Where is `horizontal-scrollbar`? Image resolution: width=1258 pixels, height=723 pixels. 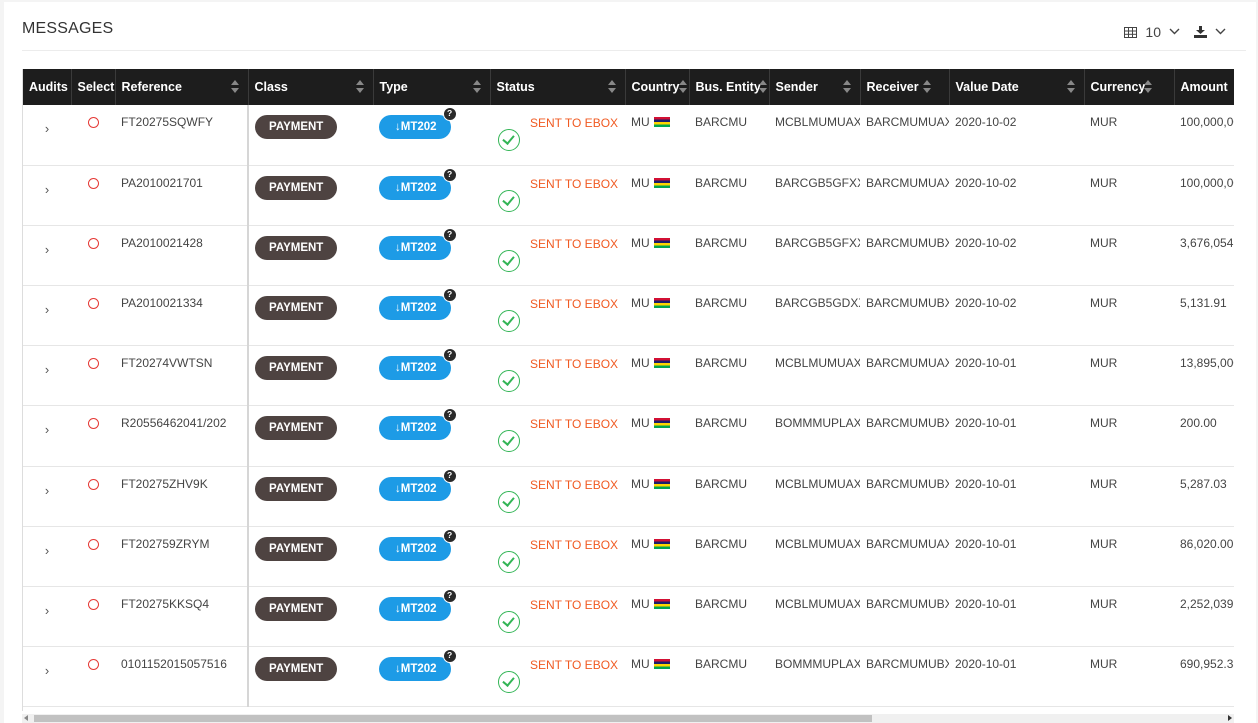
horizontal-scrollbar is located at coordinates (628, 718).